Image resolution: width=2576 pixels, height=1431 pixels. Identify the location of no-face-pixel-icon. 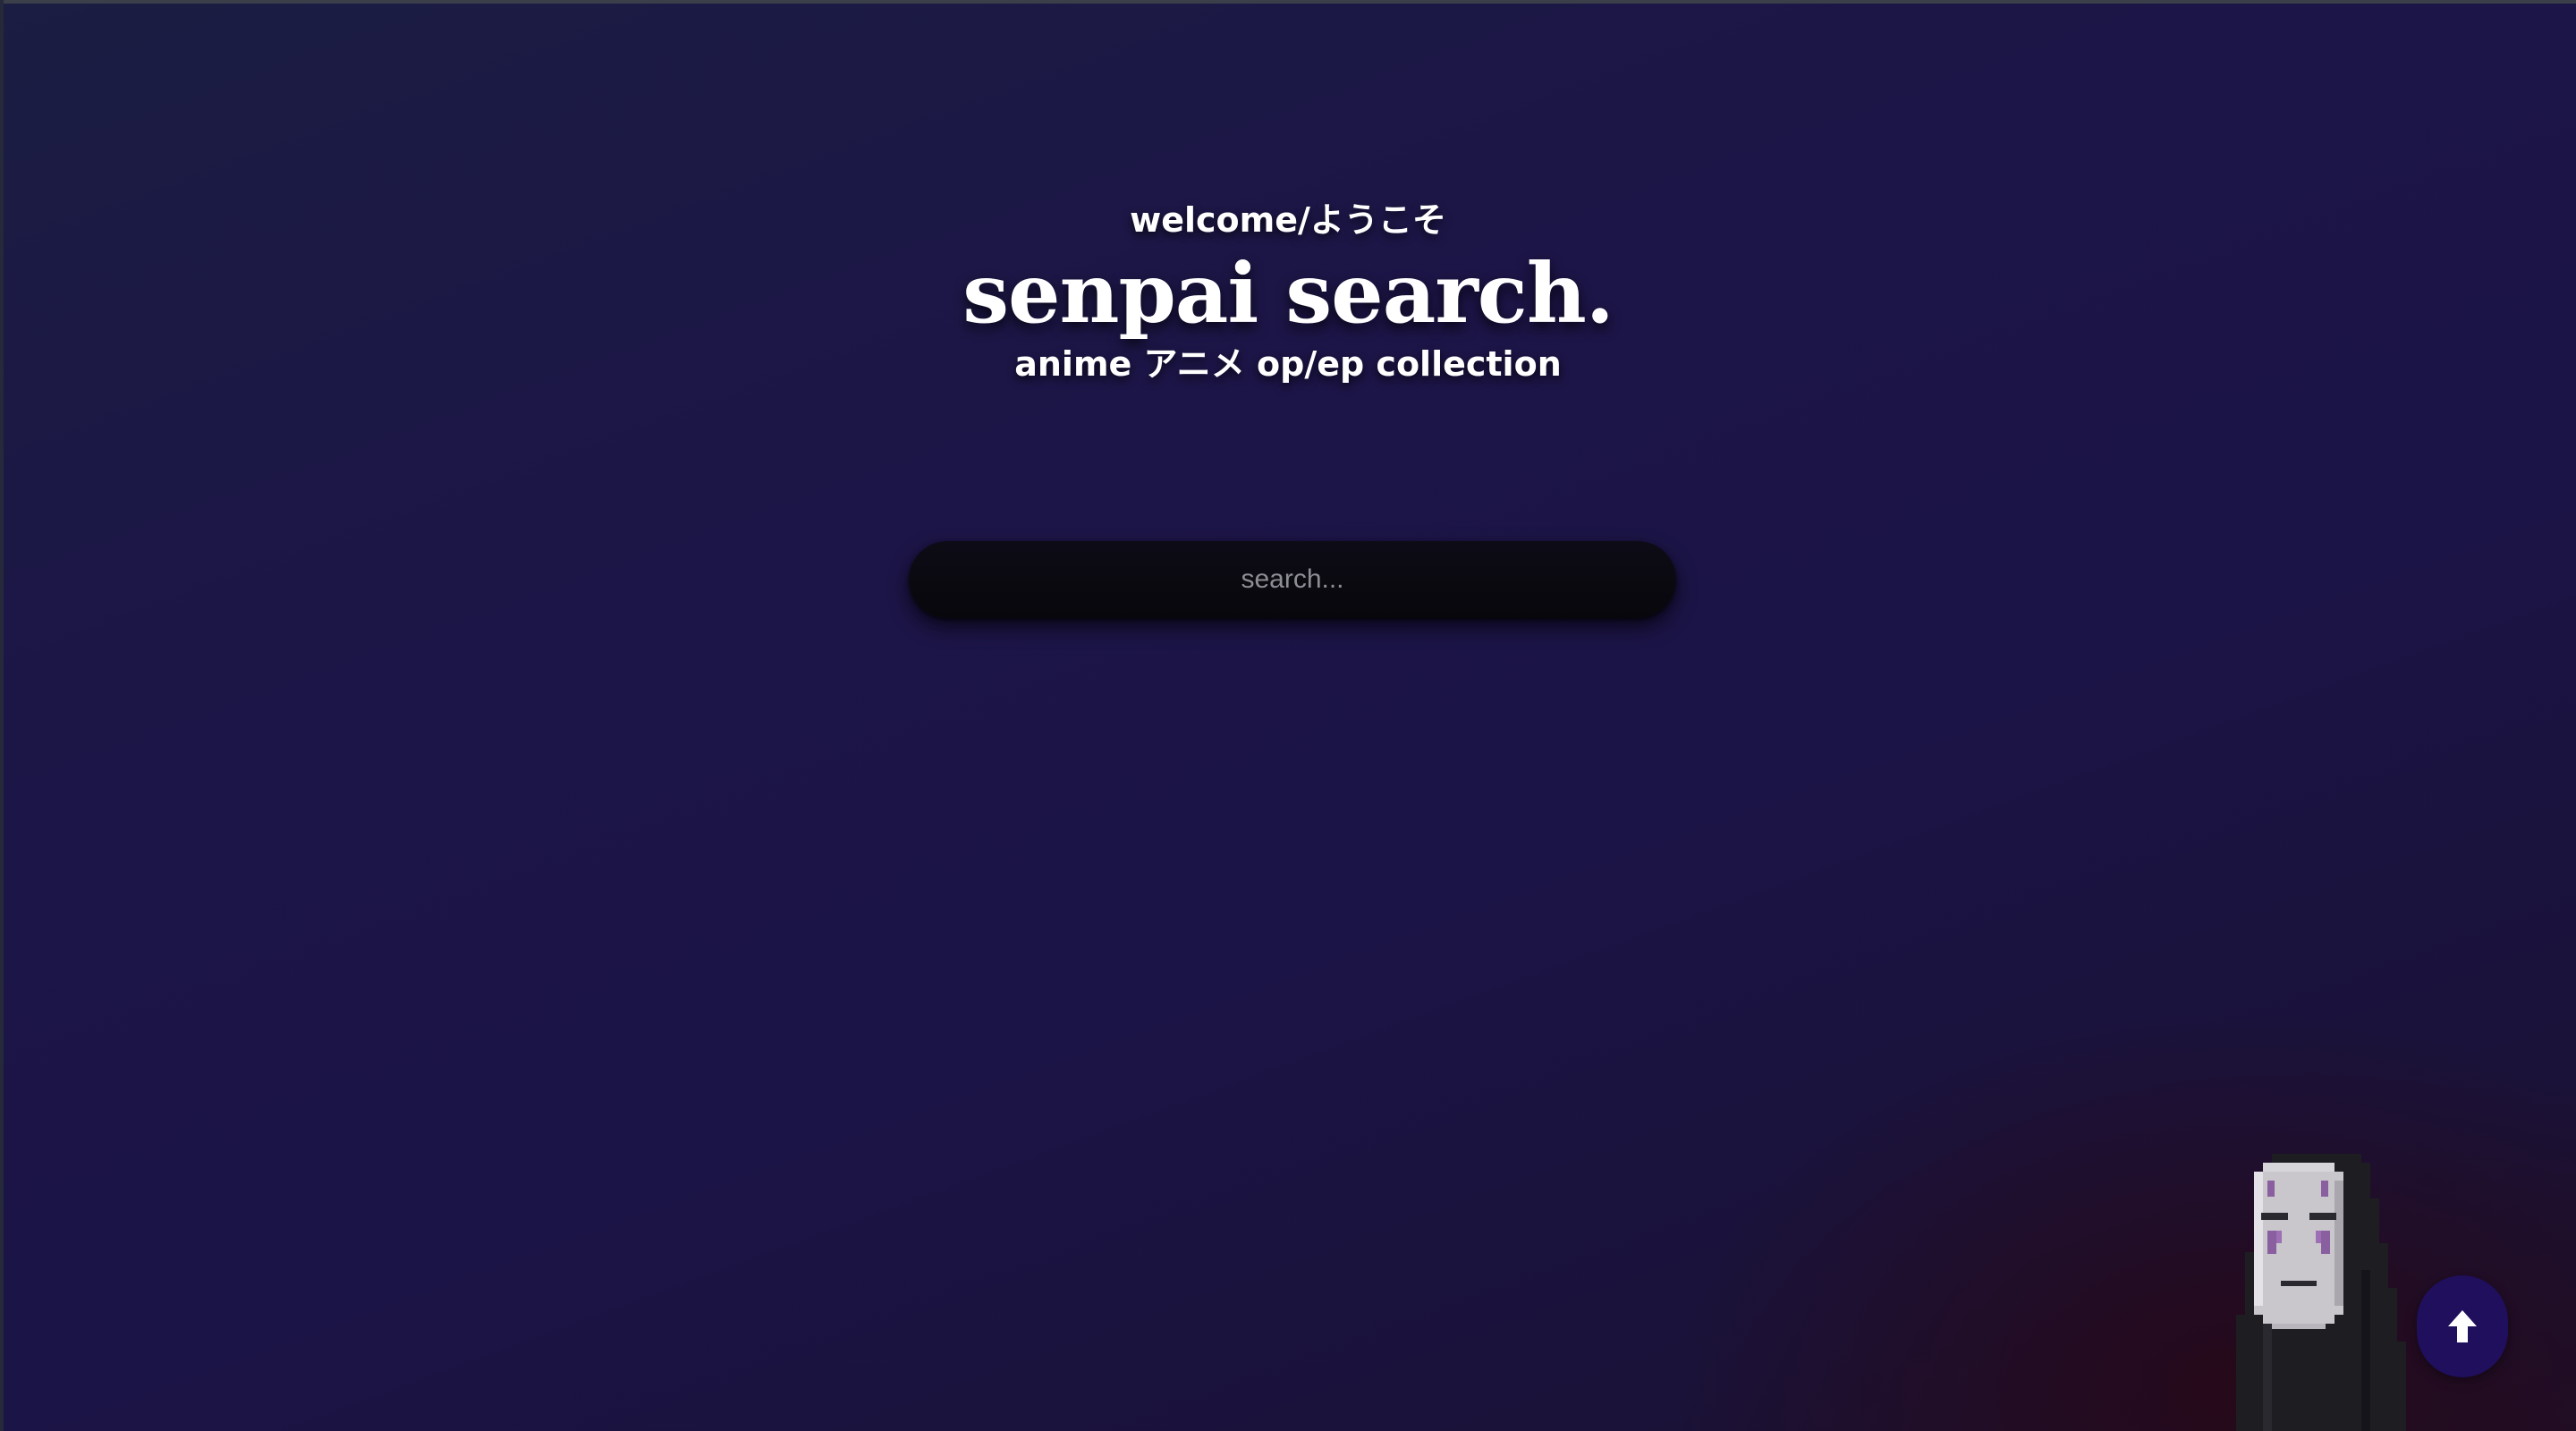
(2316, 1288).